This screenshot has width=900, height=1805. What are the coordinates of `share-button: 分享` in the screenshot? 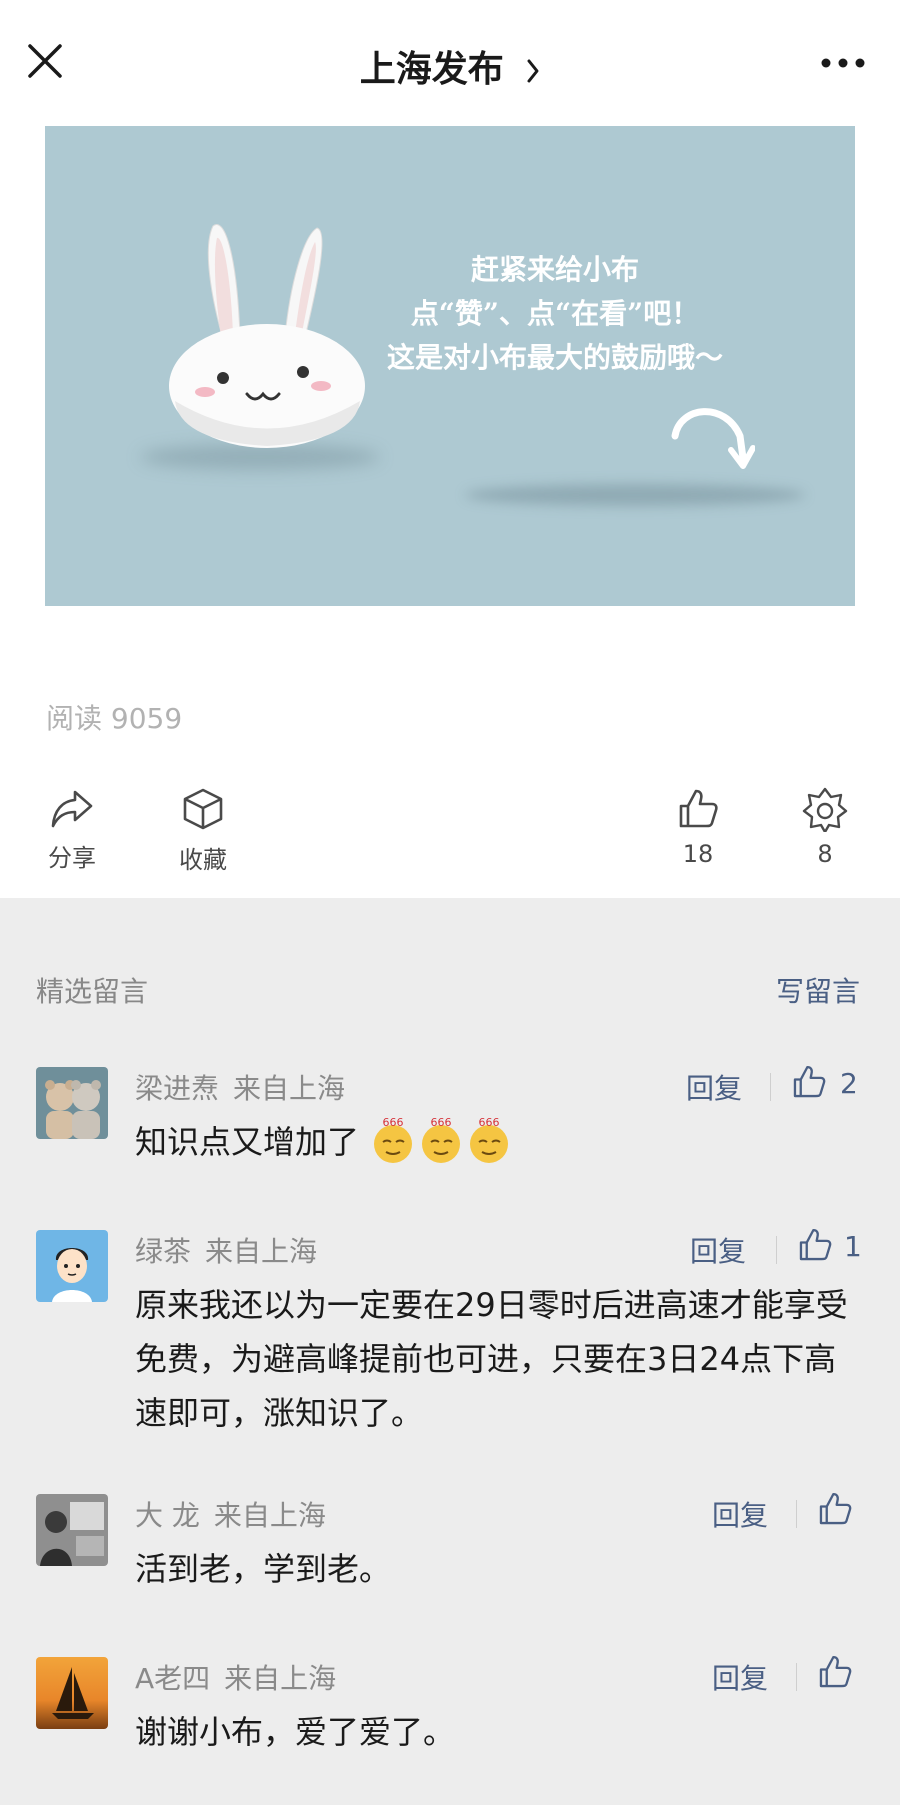 It's located at (72, 829).